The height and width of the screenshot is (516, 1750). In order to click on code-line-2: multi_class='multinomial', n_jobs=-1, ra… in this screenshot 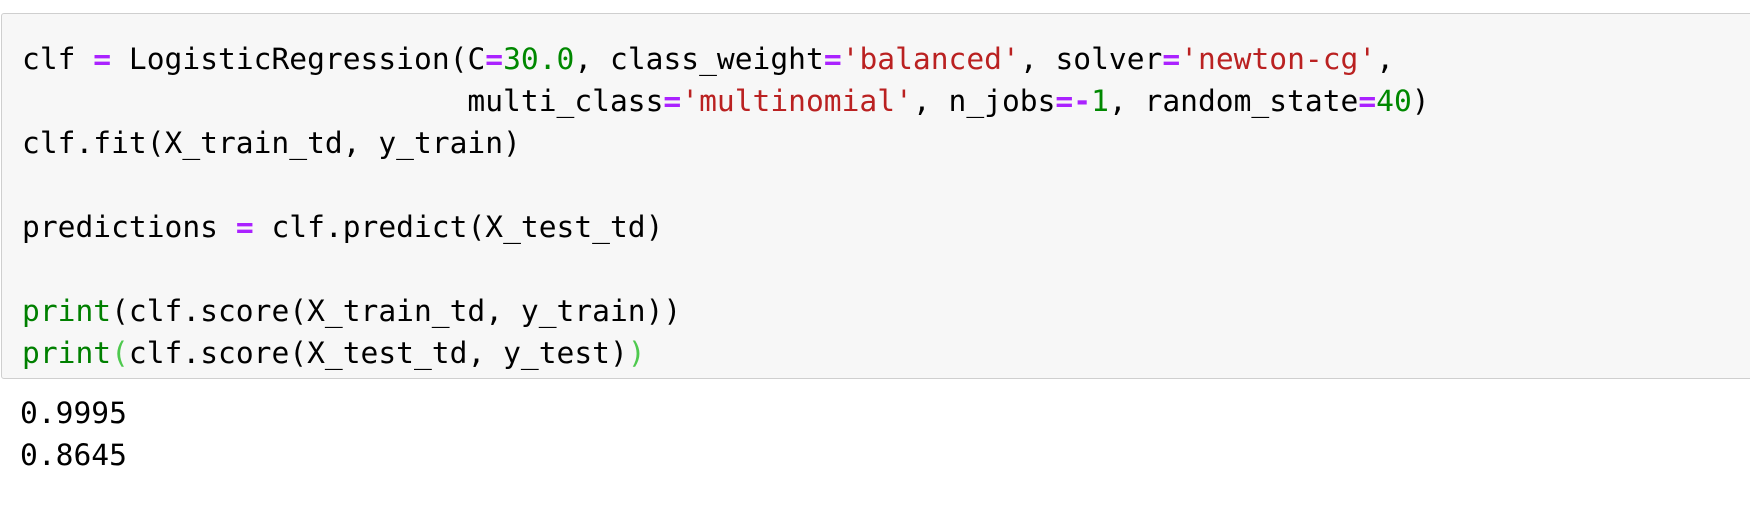, I will do `click(726, 101)`.